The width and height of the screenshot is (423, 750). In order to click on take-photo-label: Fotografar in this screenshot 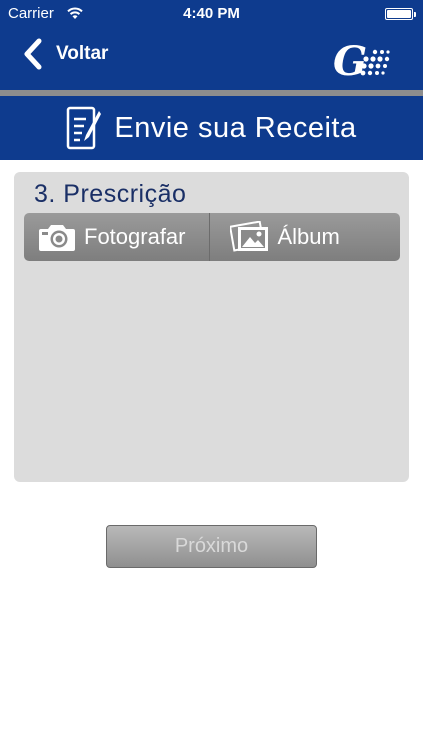, I will do `click(135, 236)`.